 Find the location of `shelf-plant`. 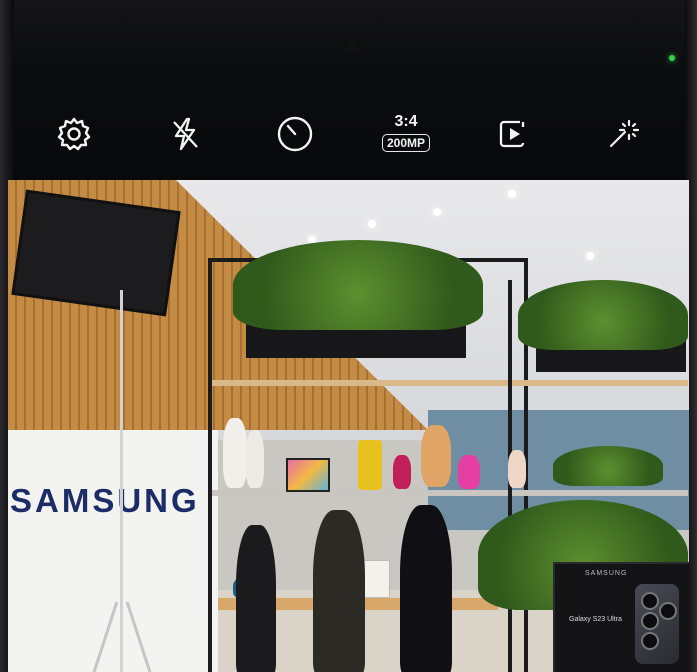

shelf-plant is located at coordinates (608, 466).